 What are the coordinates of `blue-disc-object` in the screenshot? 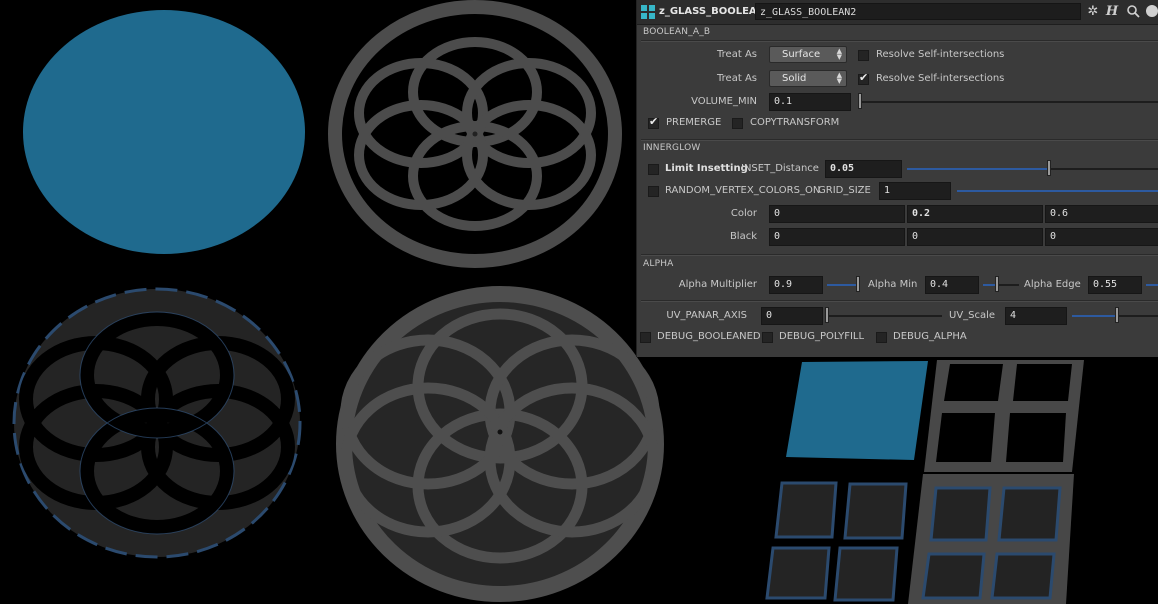 It's located at (164, 132).